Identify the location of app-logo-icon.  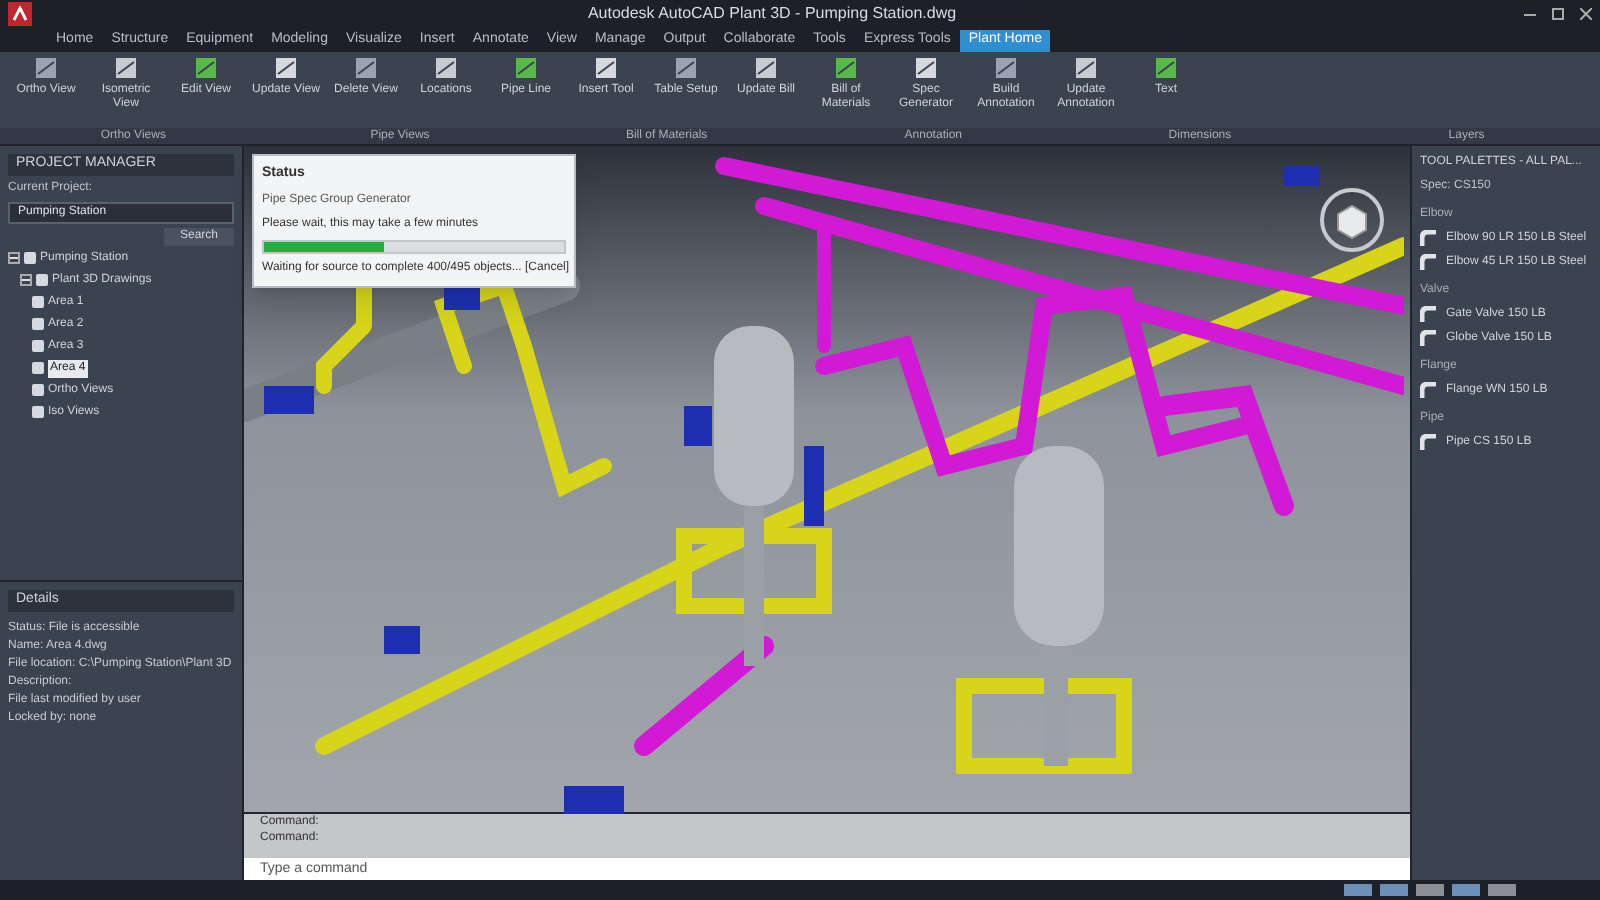
(20, 14).